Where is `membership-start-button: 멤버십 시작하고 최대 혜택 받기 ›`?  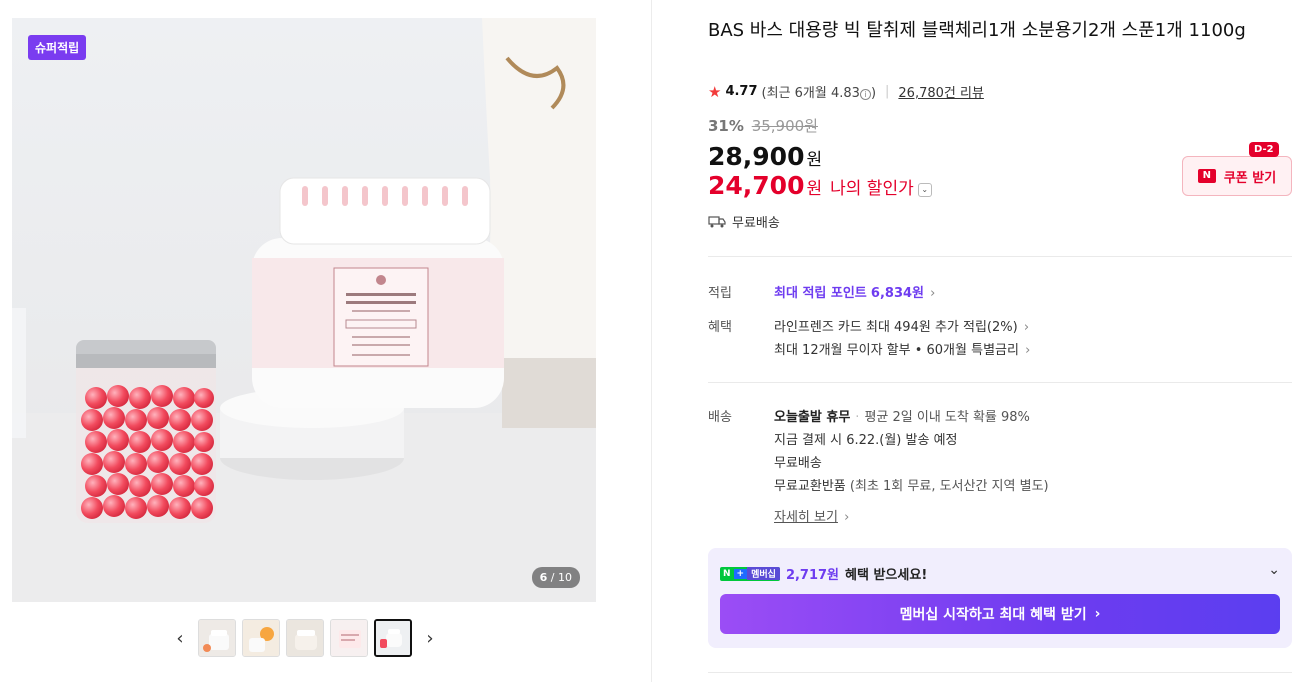 membership-start-button: 멤버십 시작하고 최대 혜택 받기 › is located at coordinates (1000, 614).